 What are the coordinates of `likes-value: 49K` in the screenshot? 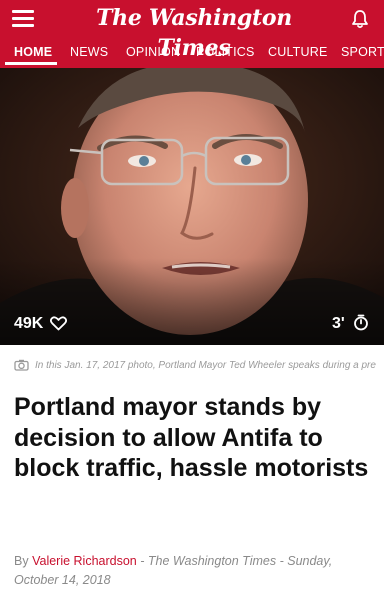 It's located at (29, 323).